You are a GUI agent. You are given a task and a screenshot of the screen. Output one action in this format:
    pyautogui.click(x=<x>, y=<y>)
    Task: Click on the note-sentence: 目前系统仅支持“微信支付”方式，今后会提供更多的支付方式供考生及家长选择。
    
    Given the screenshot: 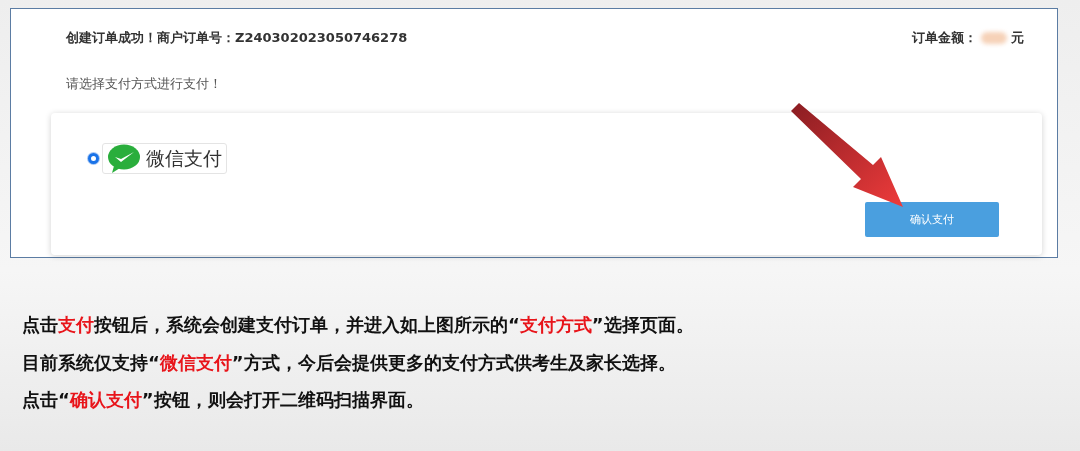 What is the action you would take?
    pyautogui.click(x=349, y=362)
    